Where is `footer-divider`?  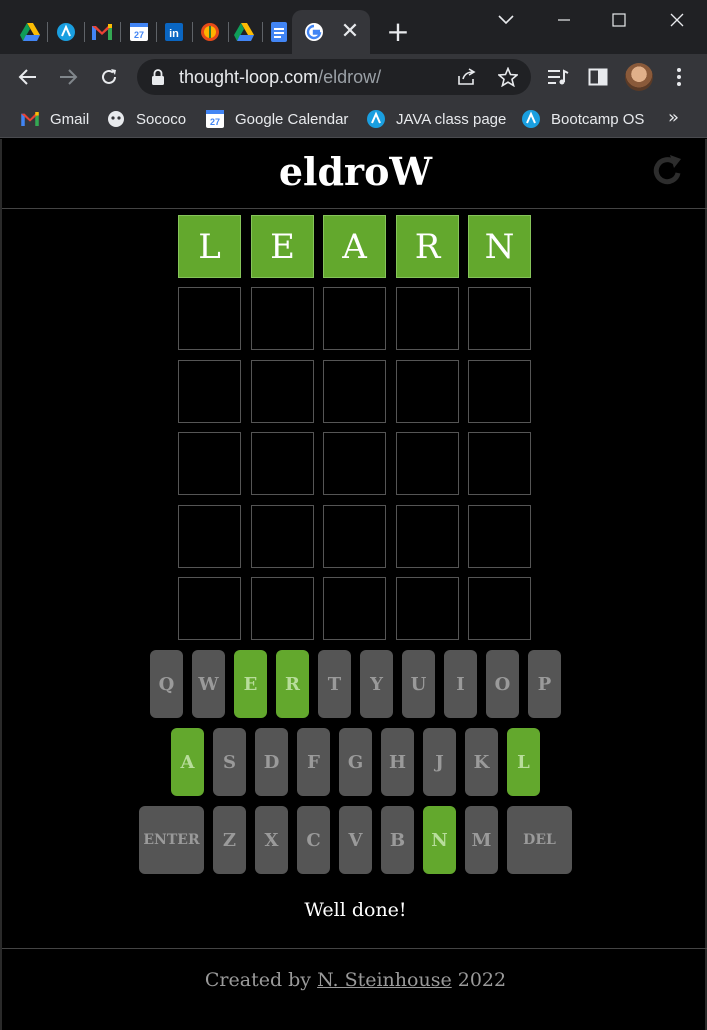 footer-divider is located at coordinates (354, 948).